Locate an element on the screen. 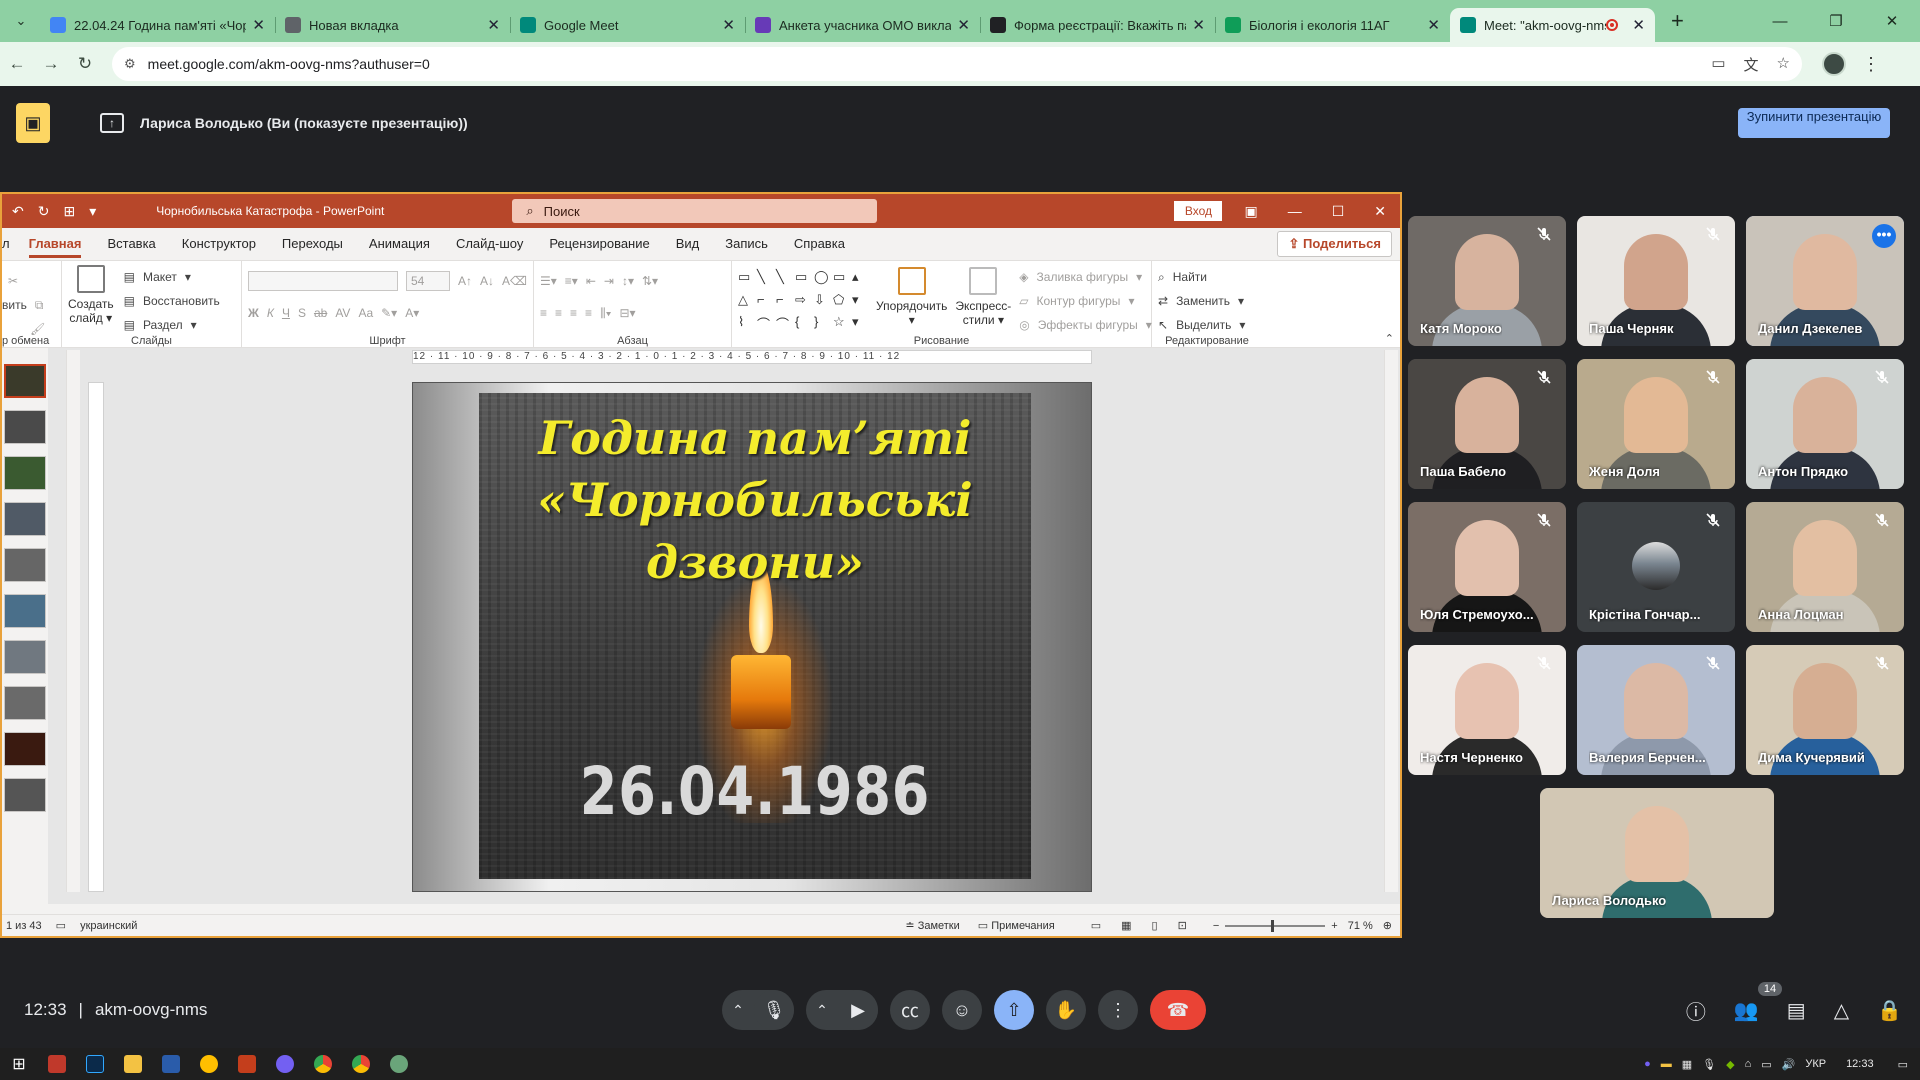  browser-tab: Meet: "akm-oovg-nms" ✕ is located at coordinates (1552, 25).